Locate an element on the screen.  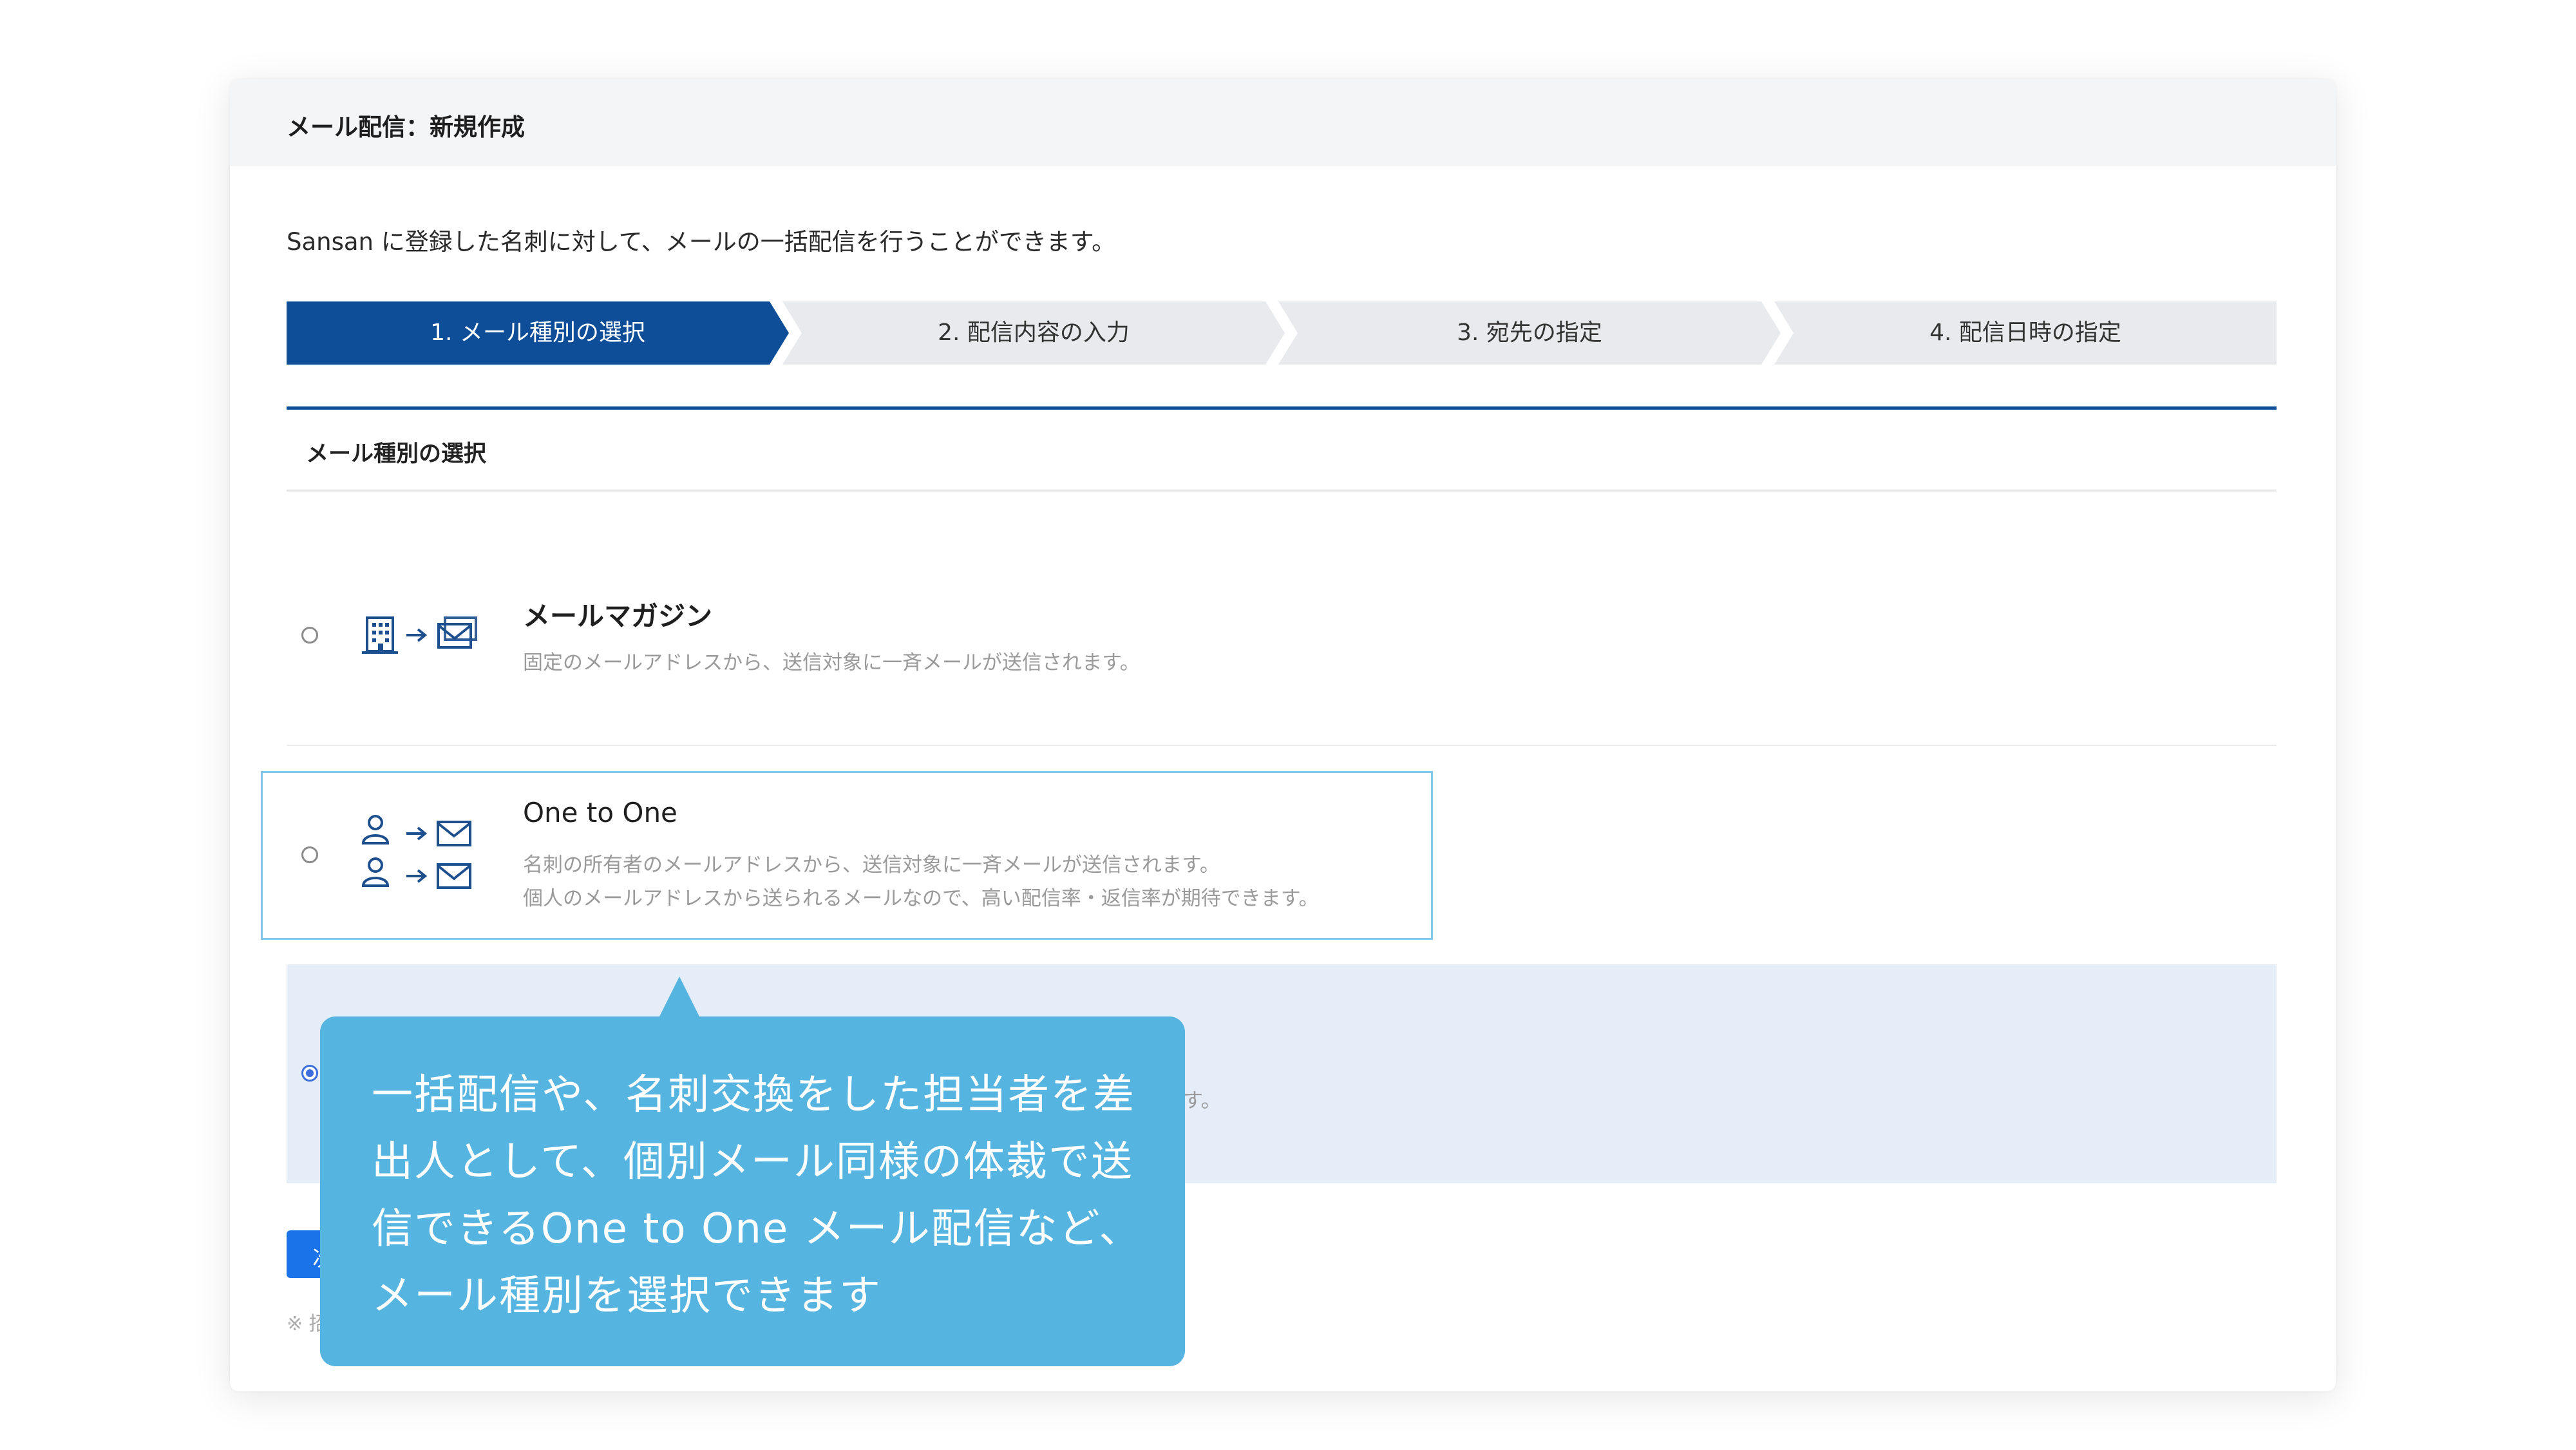
step-4-label: 4. 配信日時の指定 is located at coordinates (2025, 333).